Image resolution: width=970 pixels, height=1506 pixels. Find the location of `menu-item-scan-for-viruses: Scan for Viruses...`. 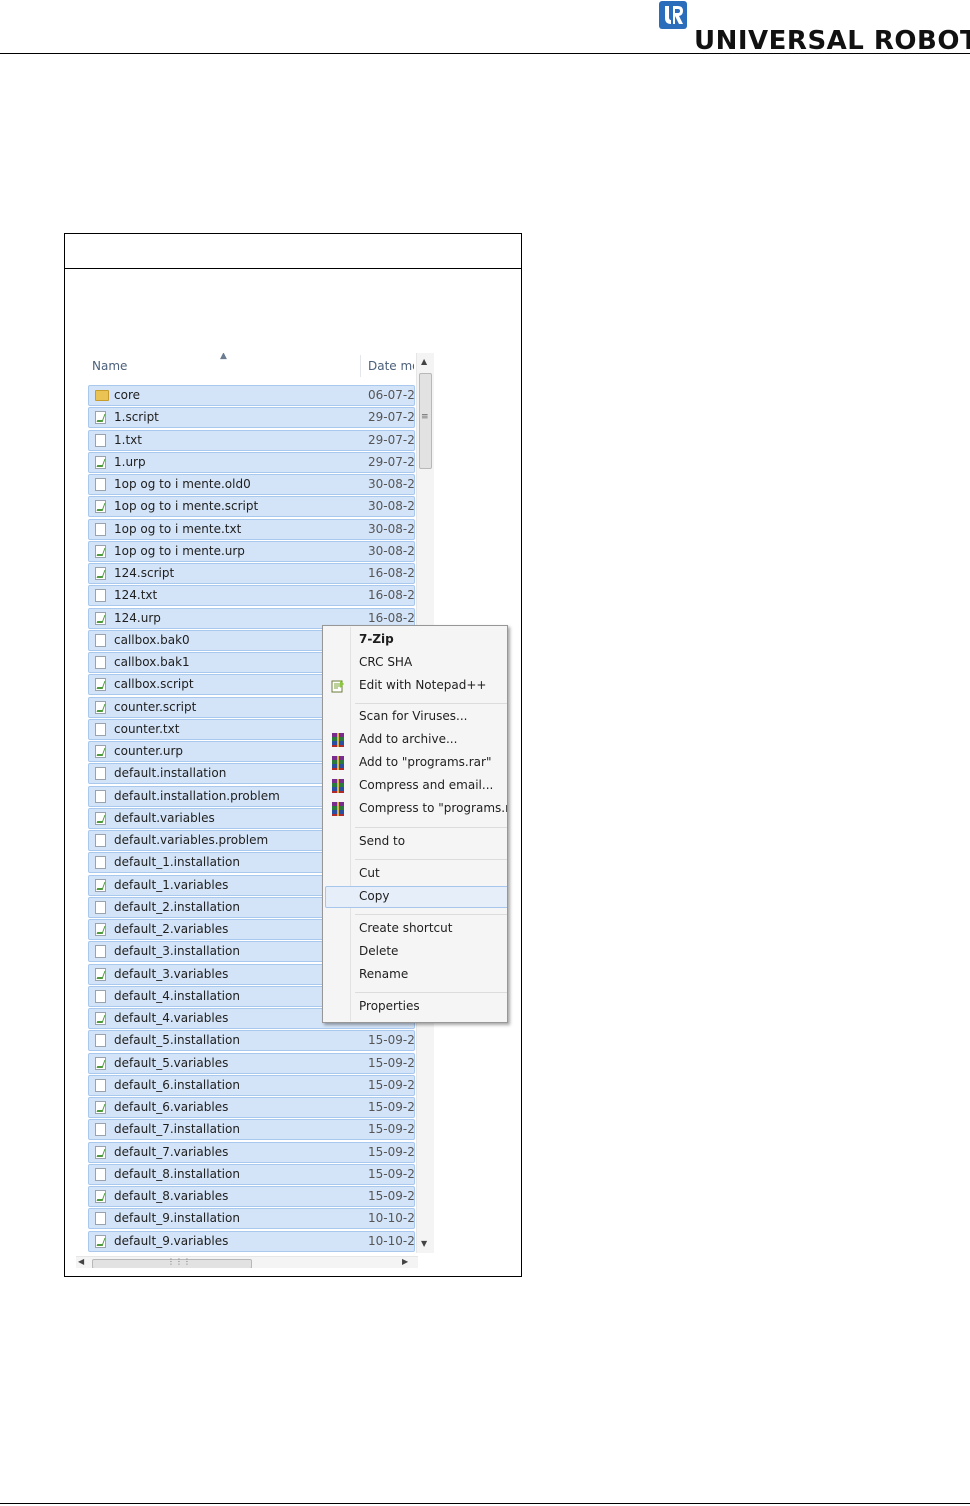

menu-item-scan-for-viruses: Scan for Viruses... is located at coordinates (416, 717).